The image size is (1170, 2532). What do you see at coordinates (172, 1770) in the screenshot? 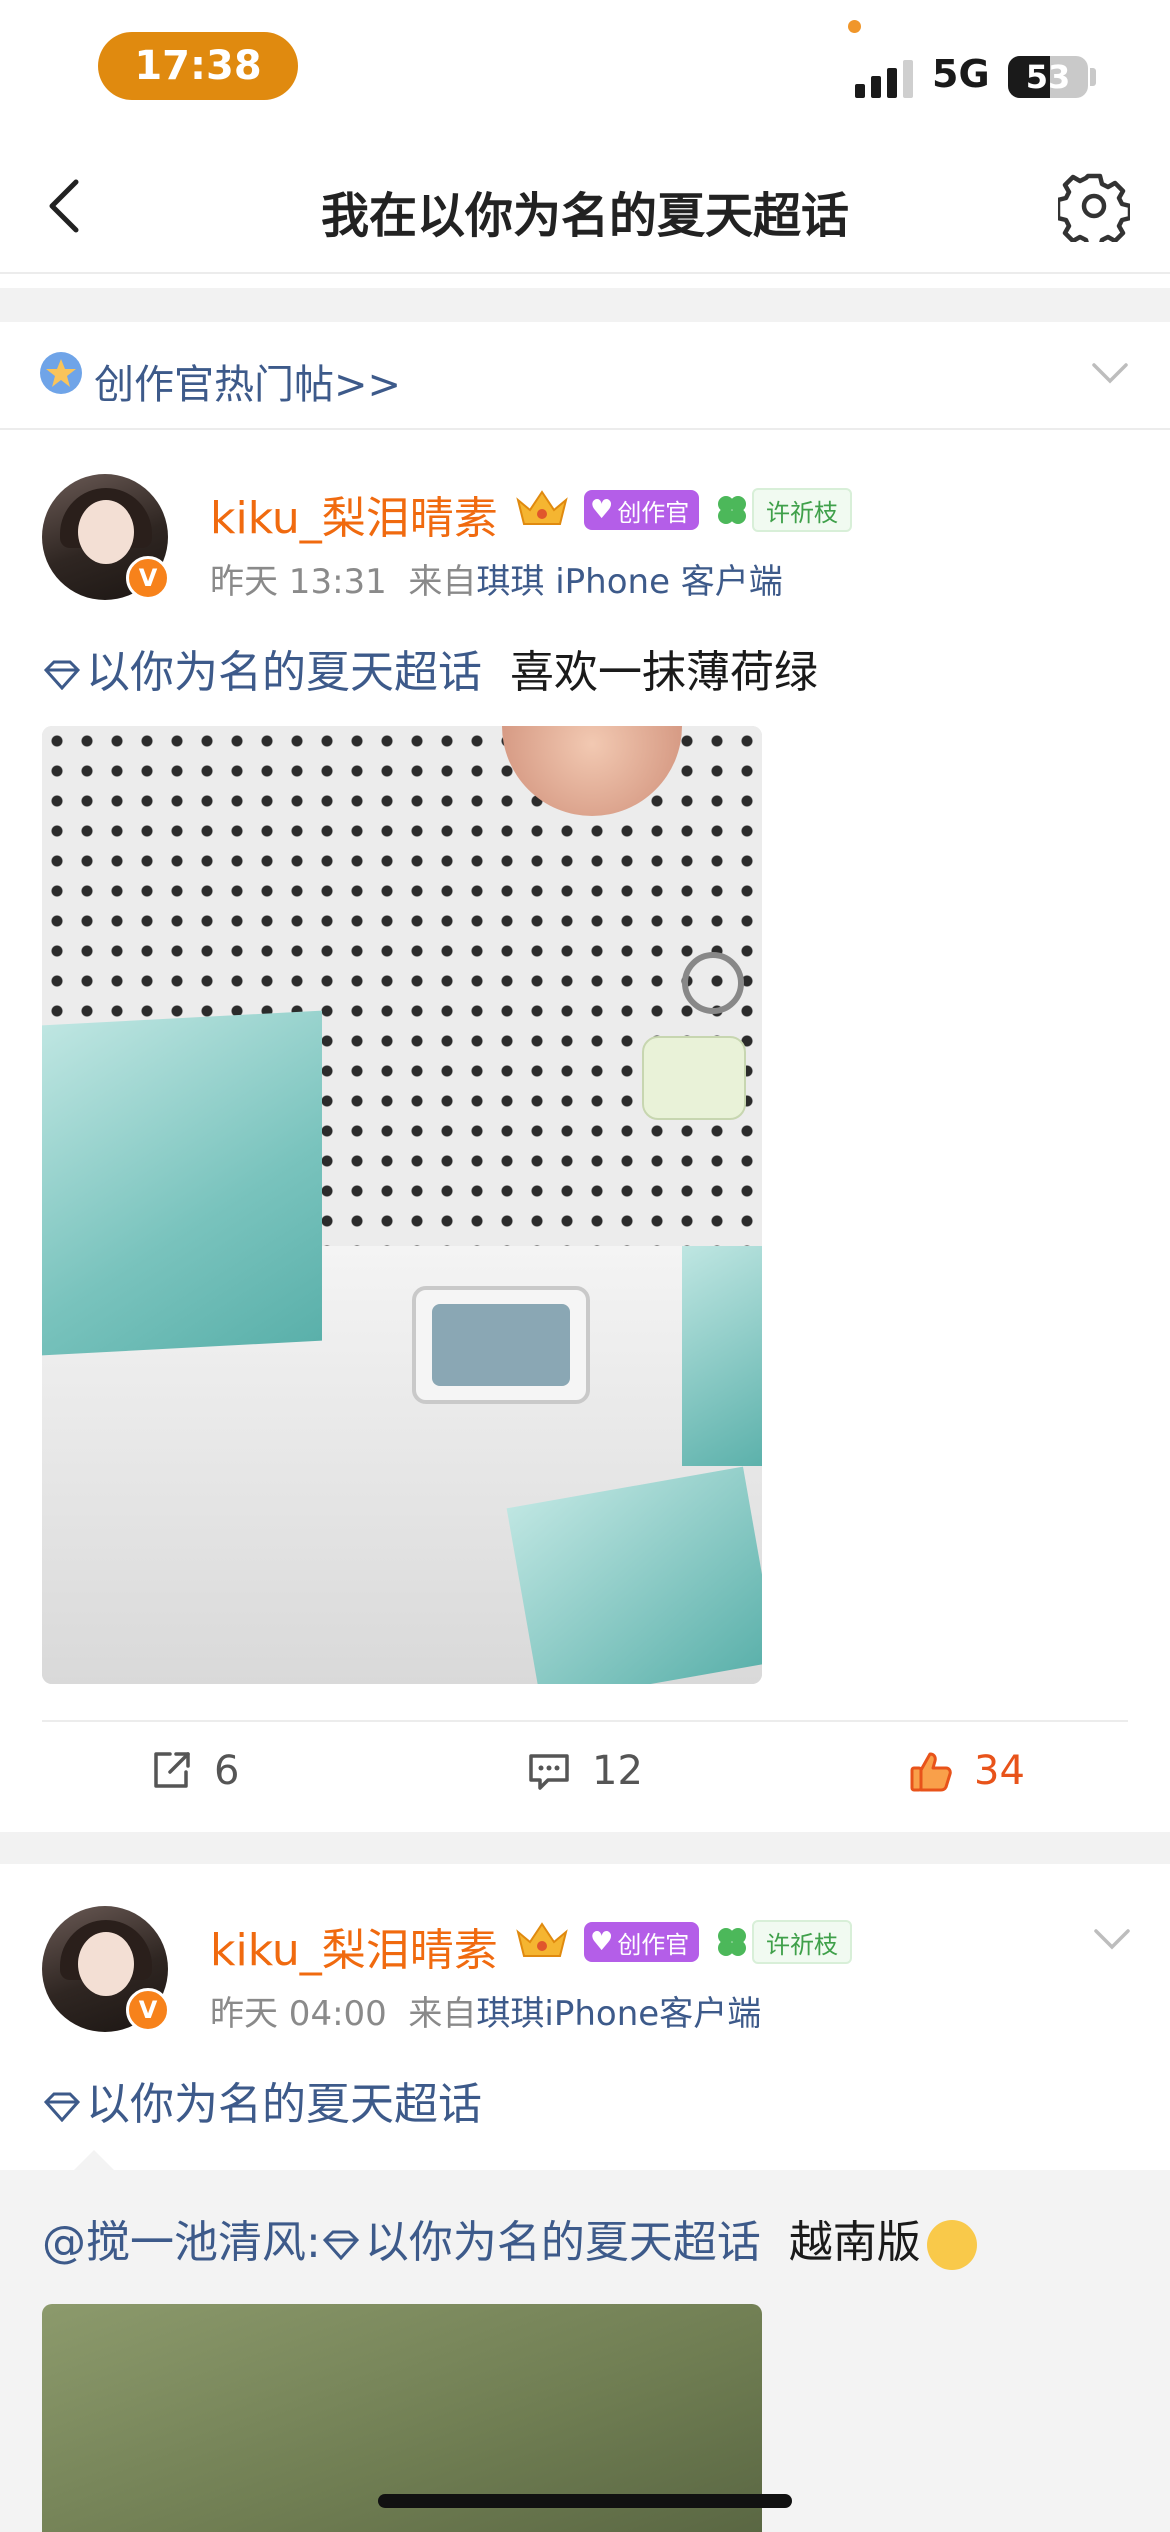
I see `share-icon` at bounding box center [172, 1770].